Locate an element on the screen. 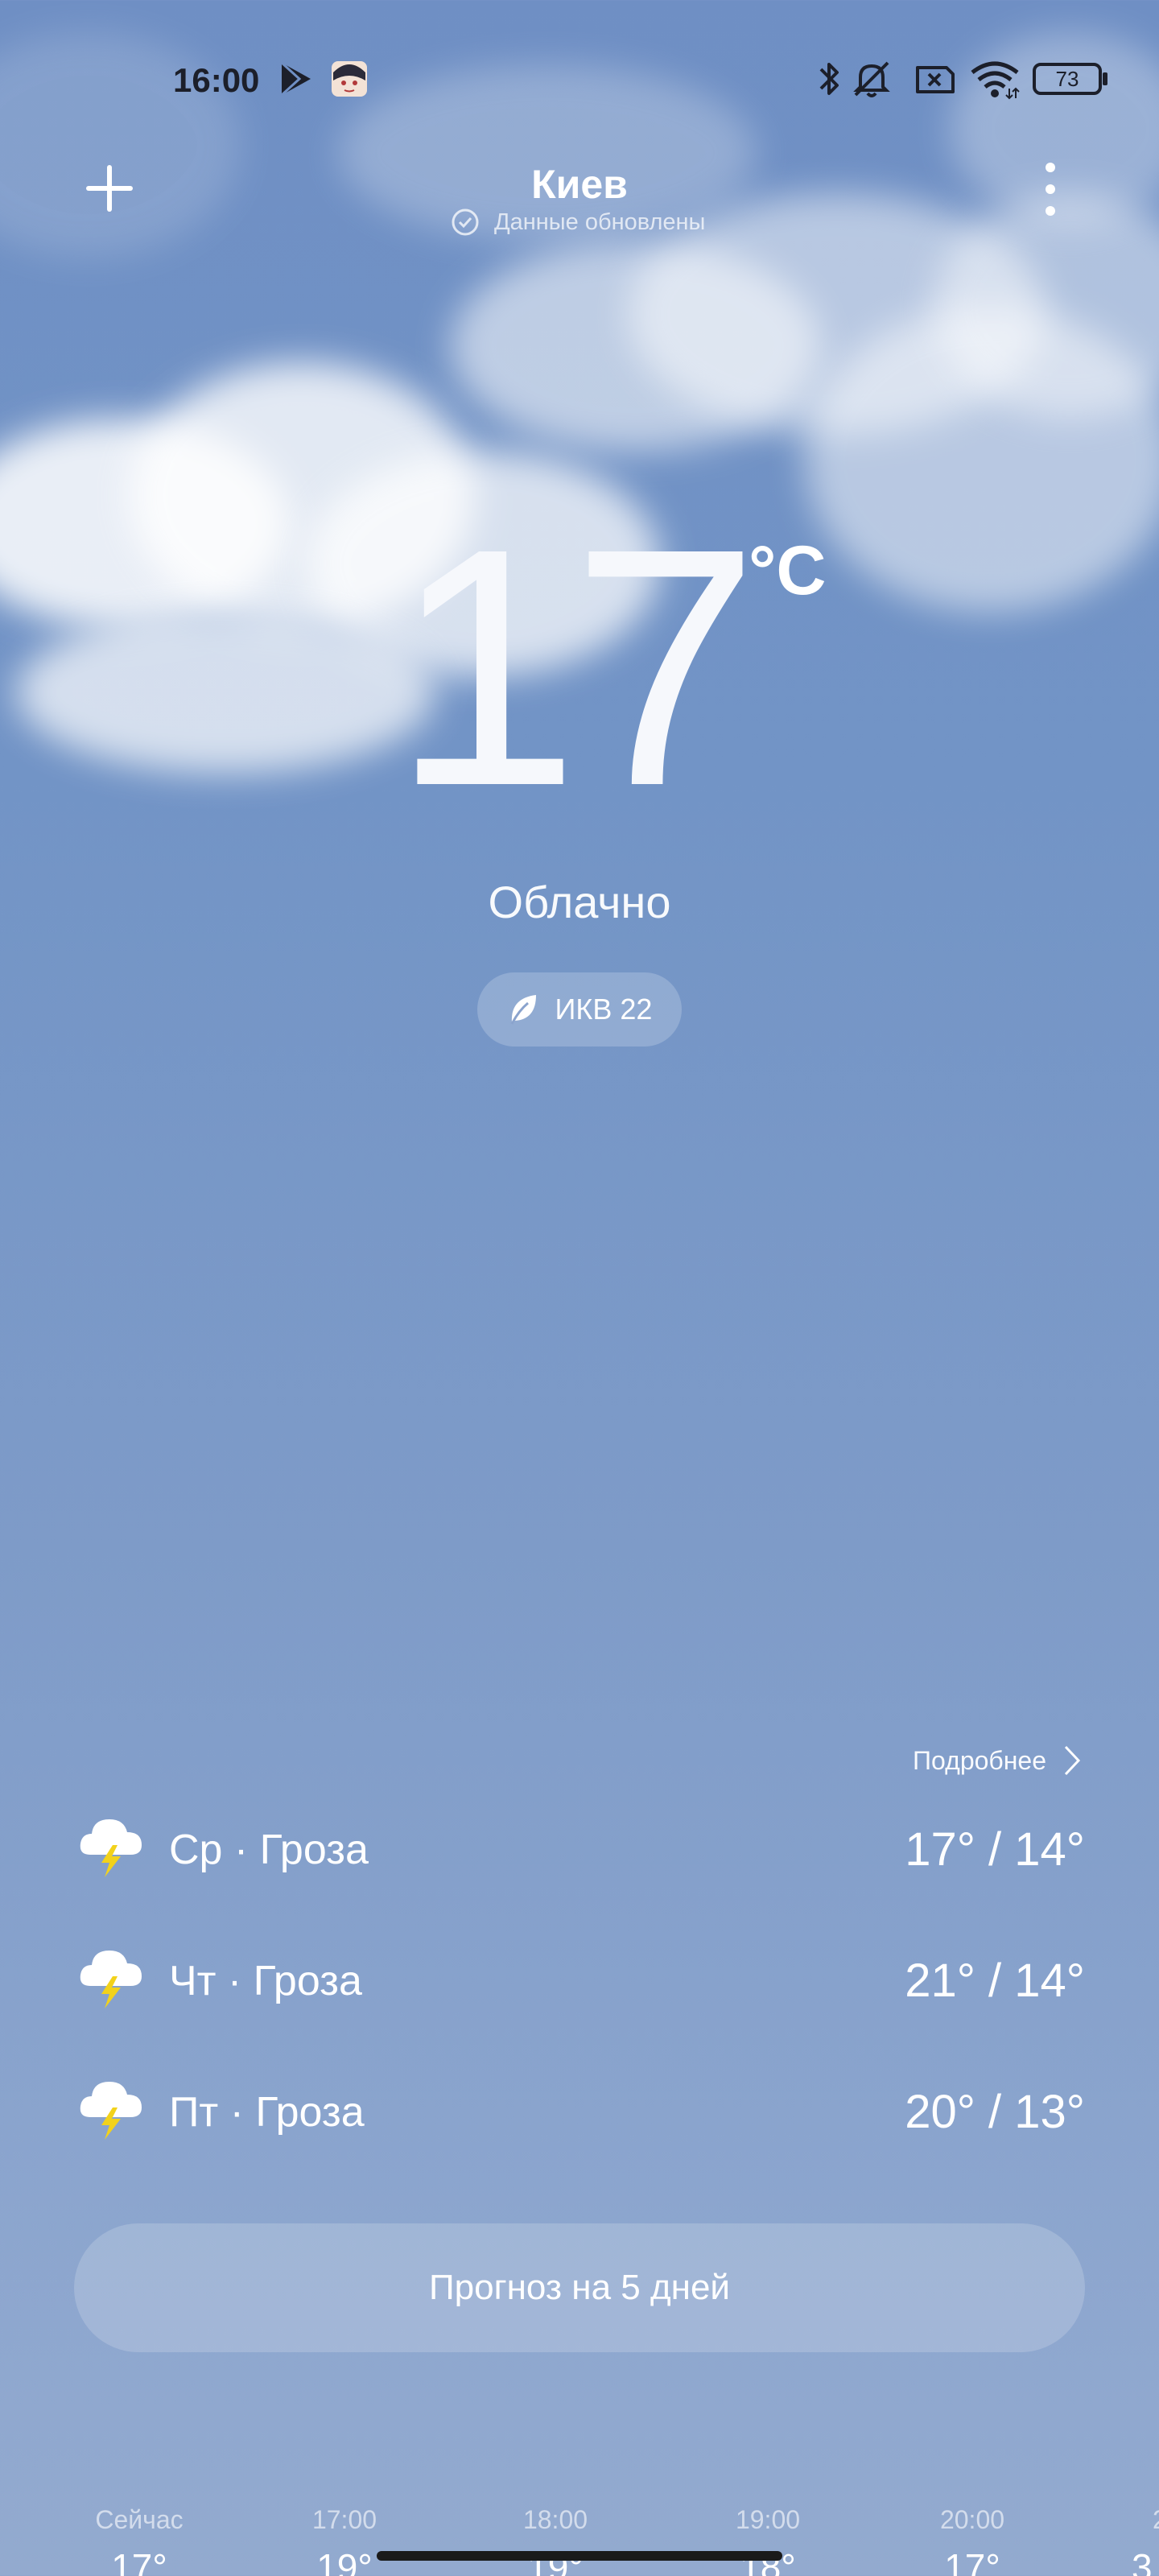 This screenshot has width=1159, height=2576. home-indicator is located at coordinates (579, 2556).